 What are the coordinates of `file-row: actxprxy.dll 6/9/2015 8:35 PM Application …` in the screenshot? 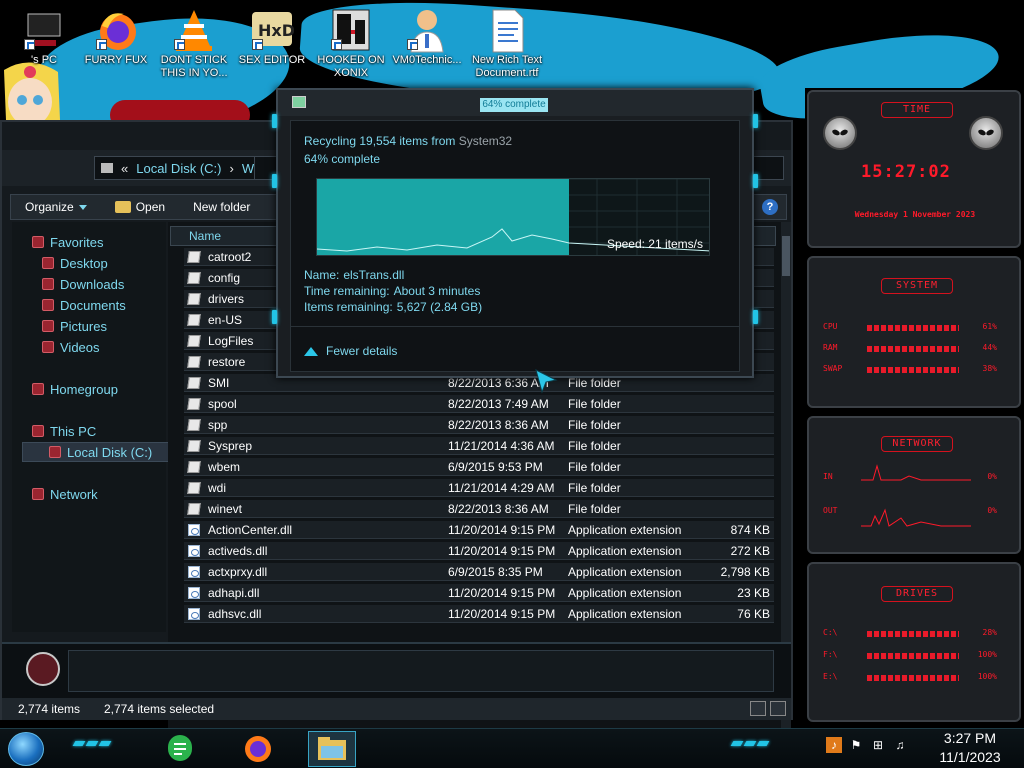 It's located at (479, 572).